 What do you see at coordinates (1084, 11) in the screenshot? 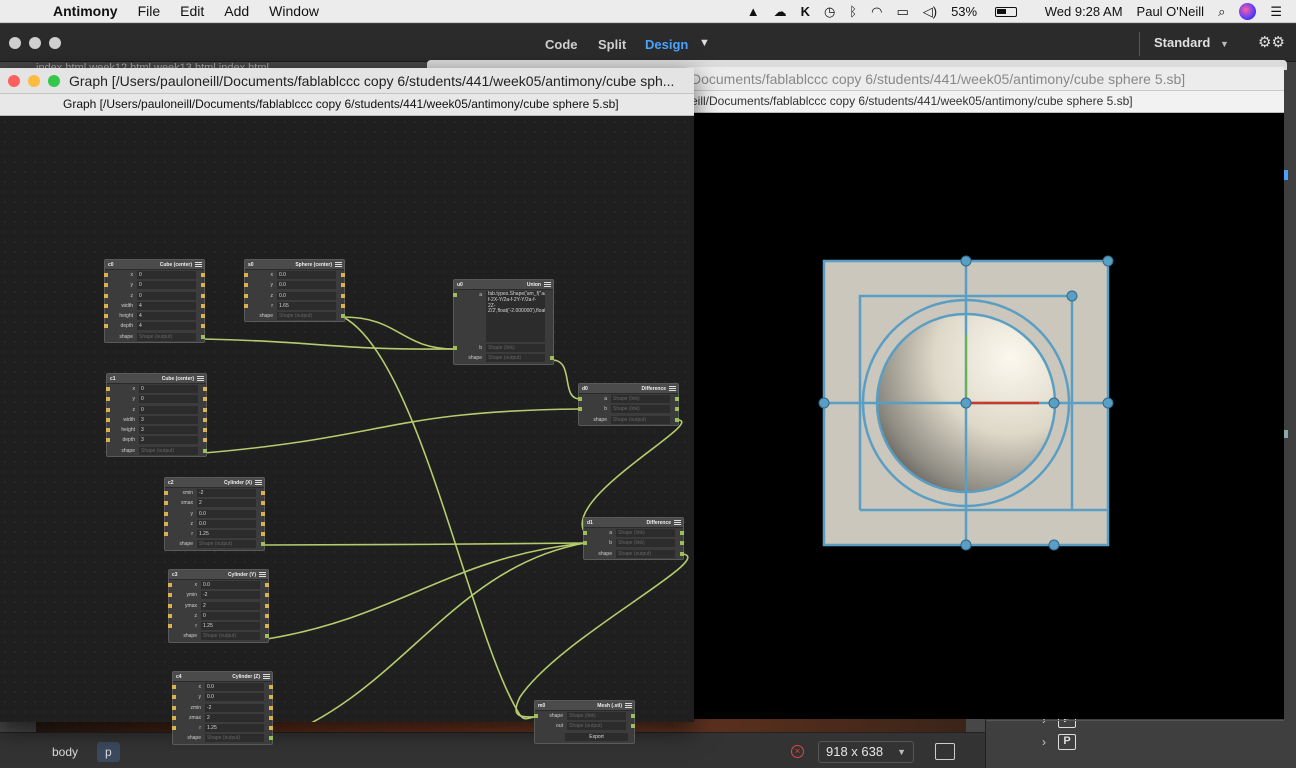
I see `clock: Wed 9:28 AM` at bounding box center [1084, 11].